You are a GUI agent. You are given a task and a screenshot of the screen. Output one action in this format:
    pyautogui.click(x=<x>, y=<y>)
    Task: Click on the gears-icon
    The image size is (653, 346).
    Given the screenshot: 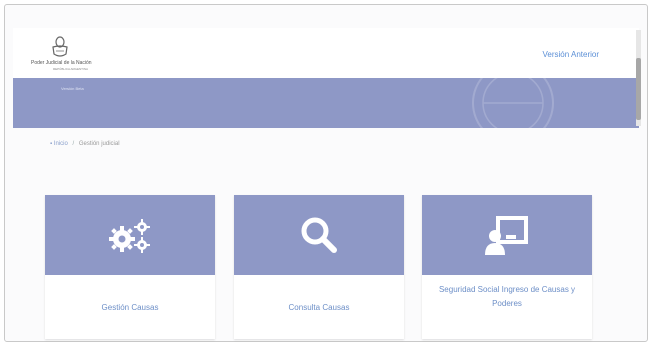 What is the action you would take?
    pyautogui.click(x=129, y=236)
    